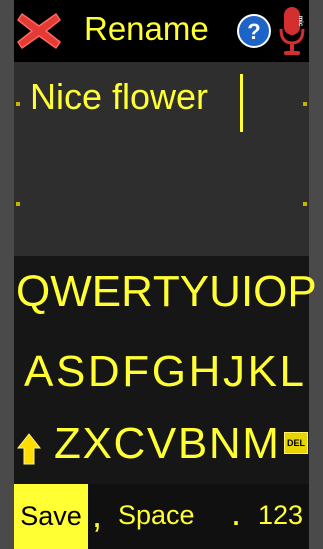  I want to click on key-o: O, so click(270, 292).